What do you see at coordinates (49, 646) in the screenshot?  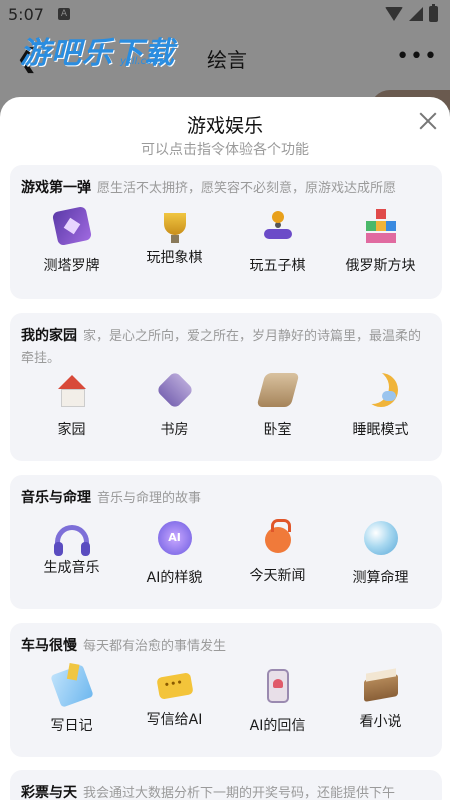 I see `section-title: 车马很慢` at bounding box center [49, 646].